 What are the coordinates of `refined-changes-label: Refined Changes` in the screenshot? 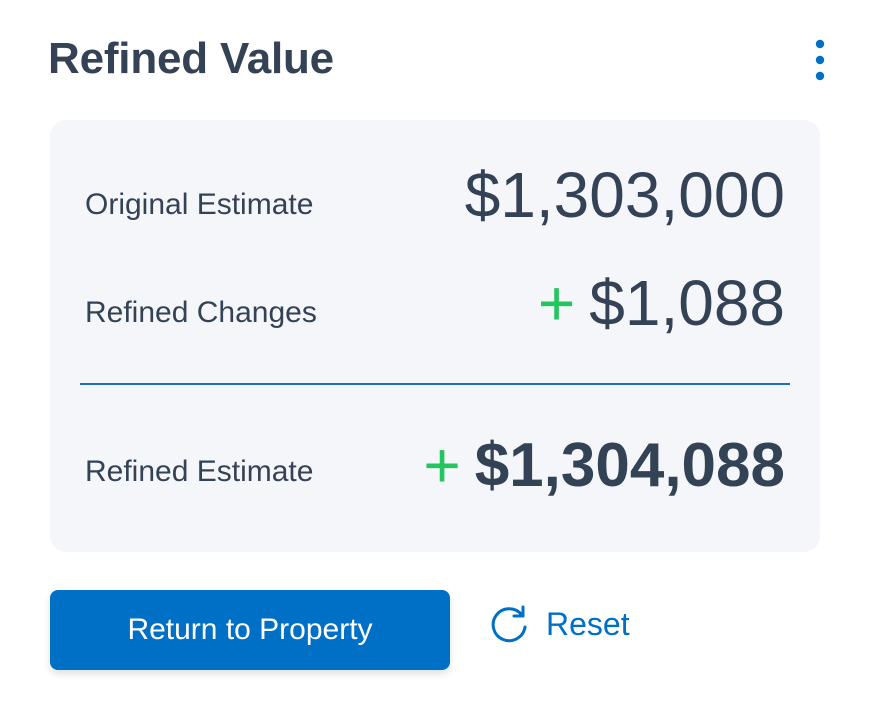 It's located at (201, 312).